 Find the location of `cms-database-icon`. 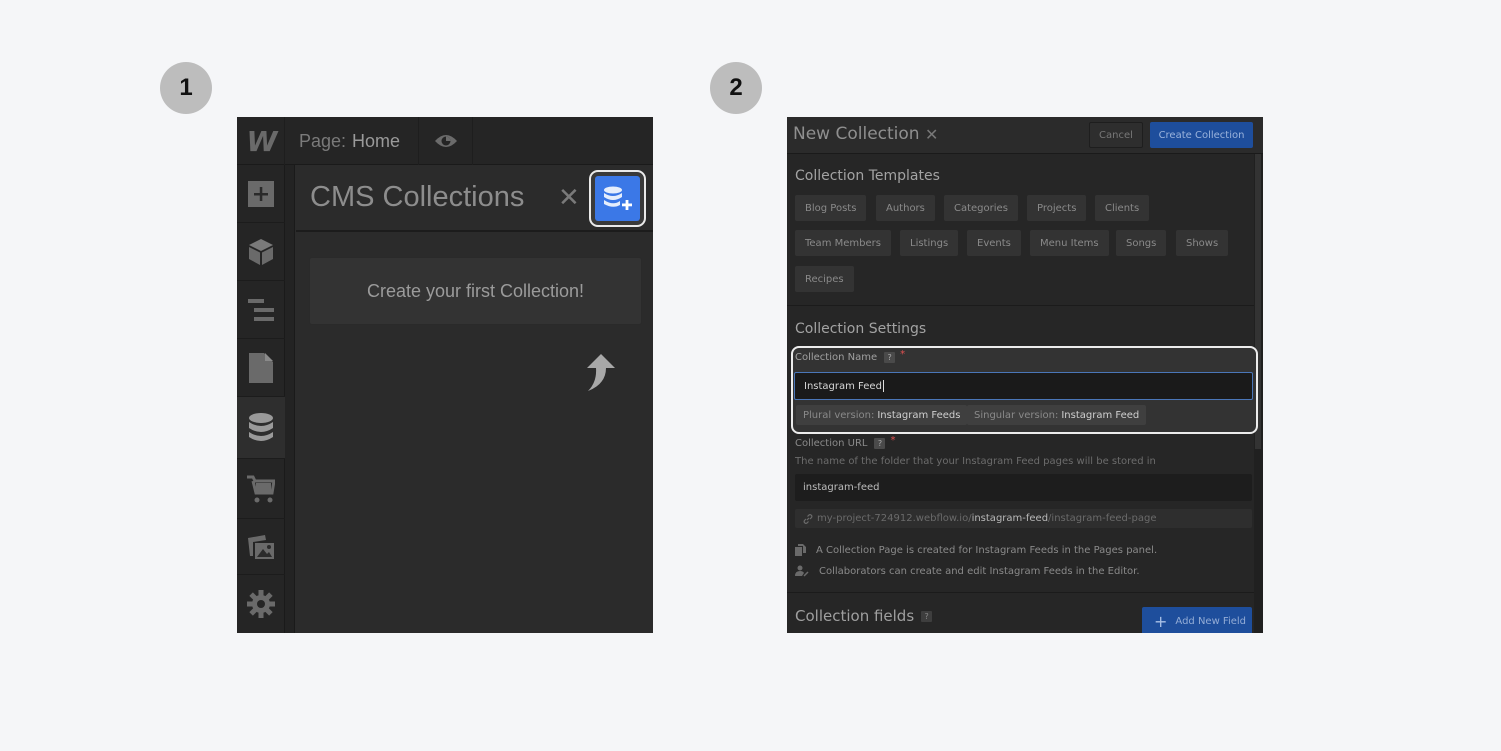

cms-database-icon is located at coordinates (261, 426).